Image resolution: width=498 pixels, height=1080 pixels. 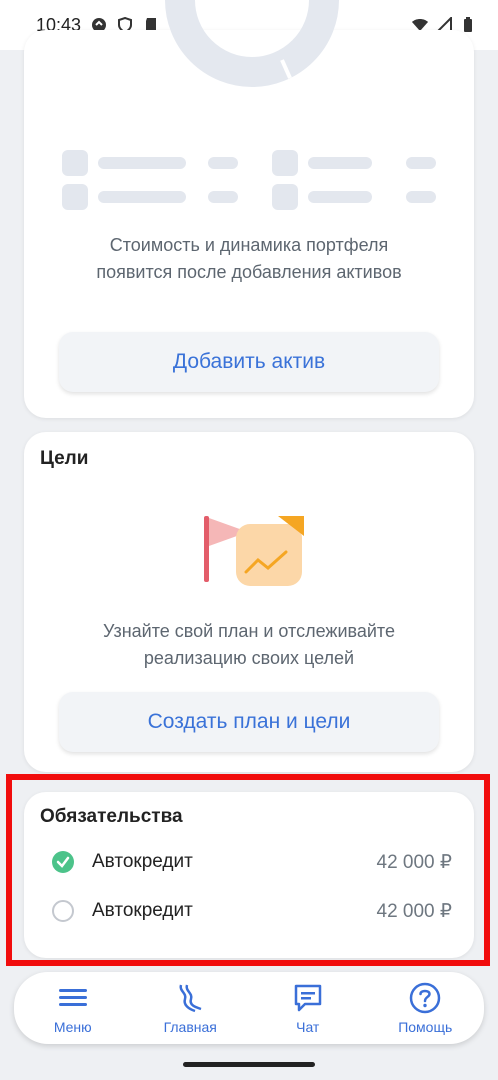 What do you see at coordinates (425, 998) in the screenshot?
I see `help-icon` at bounding box center [425, 998].